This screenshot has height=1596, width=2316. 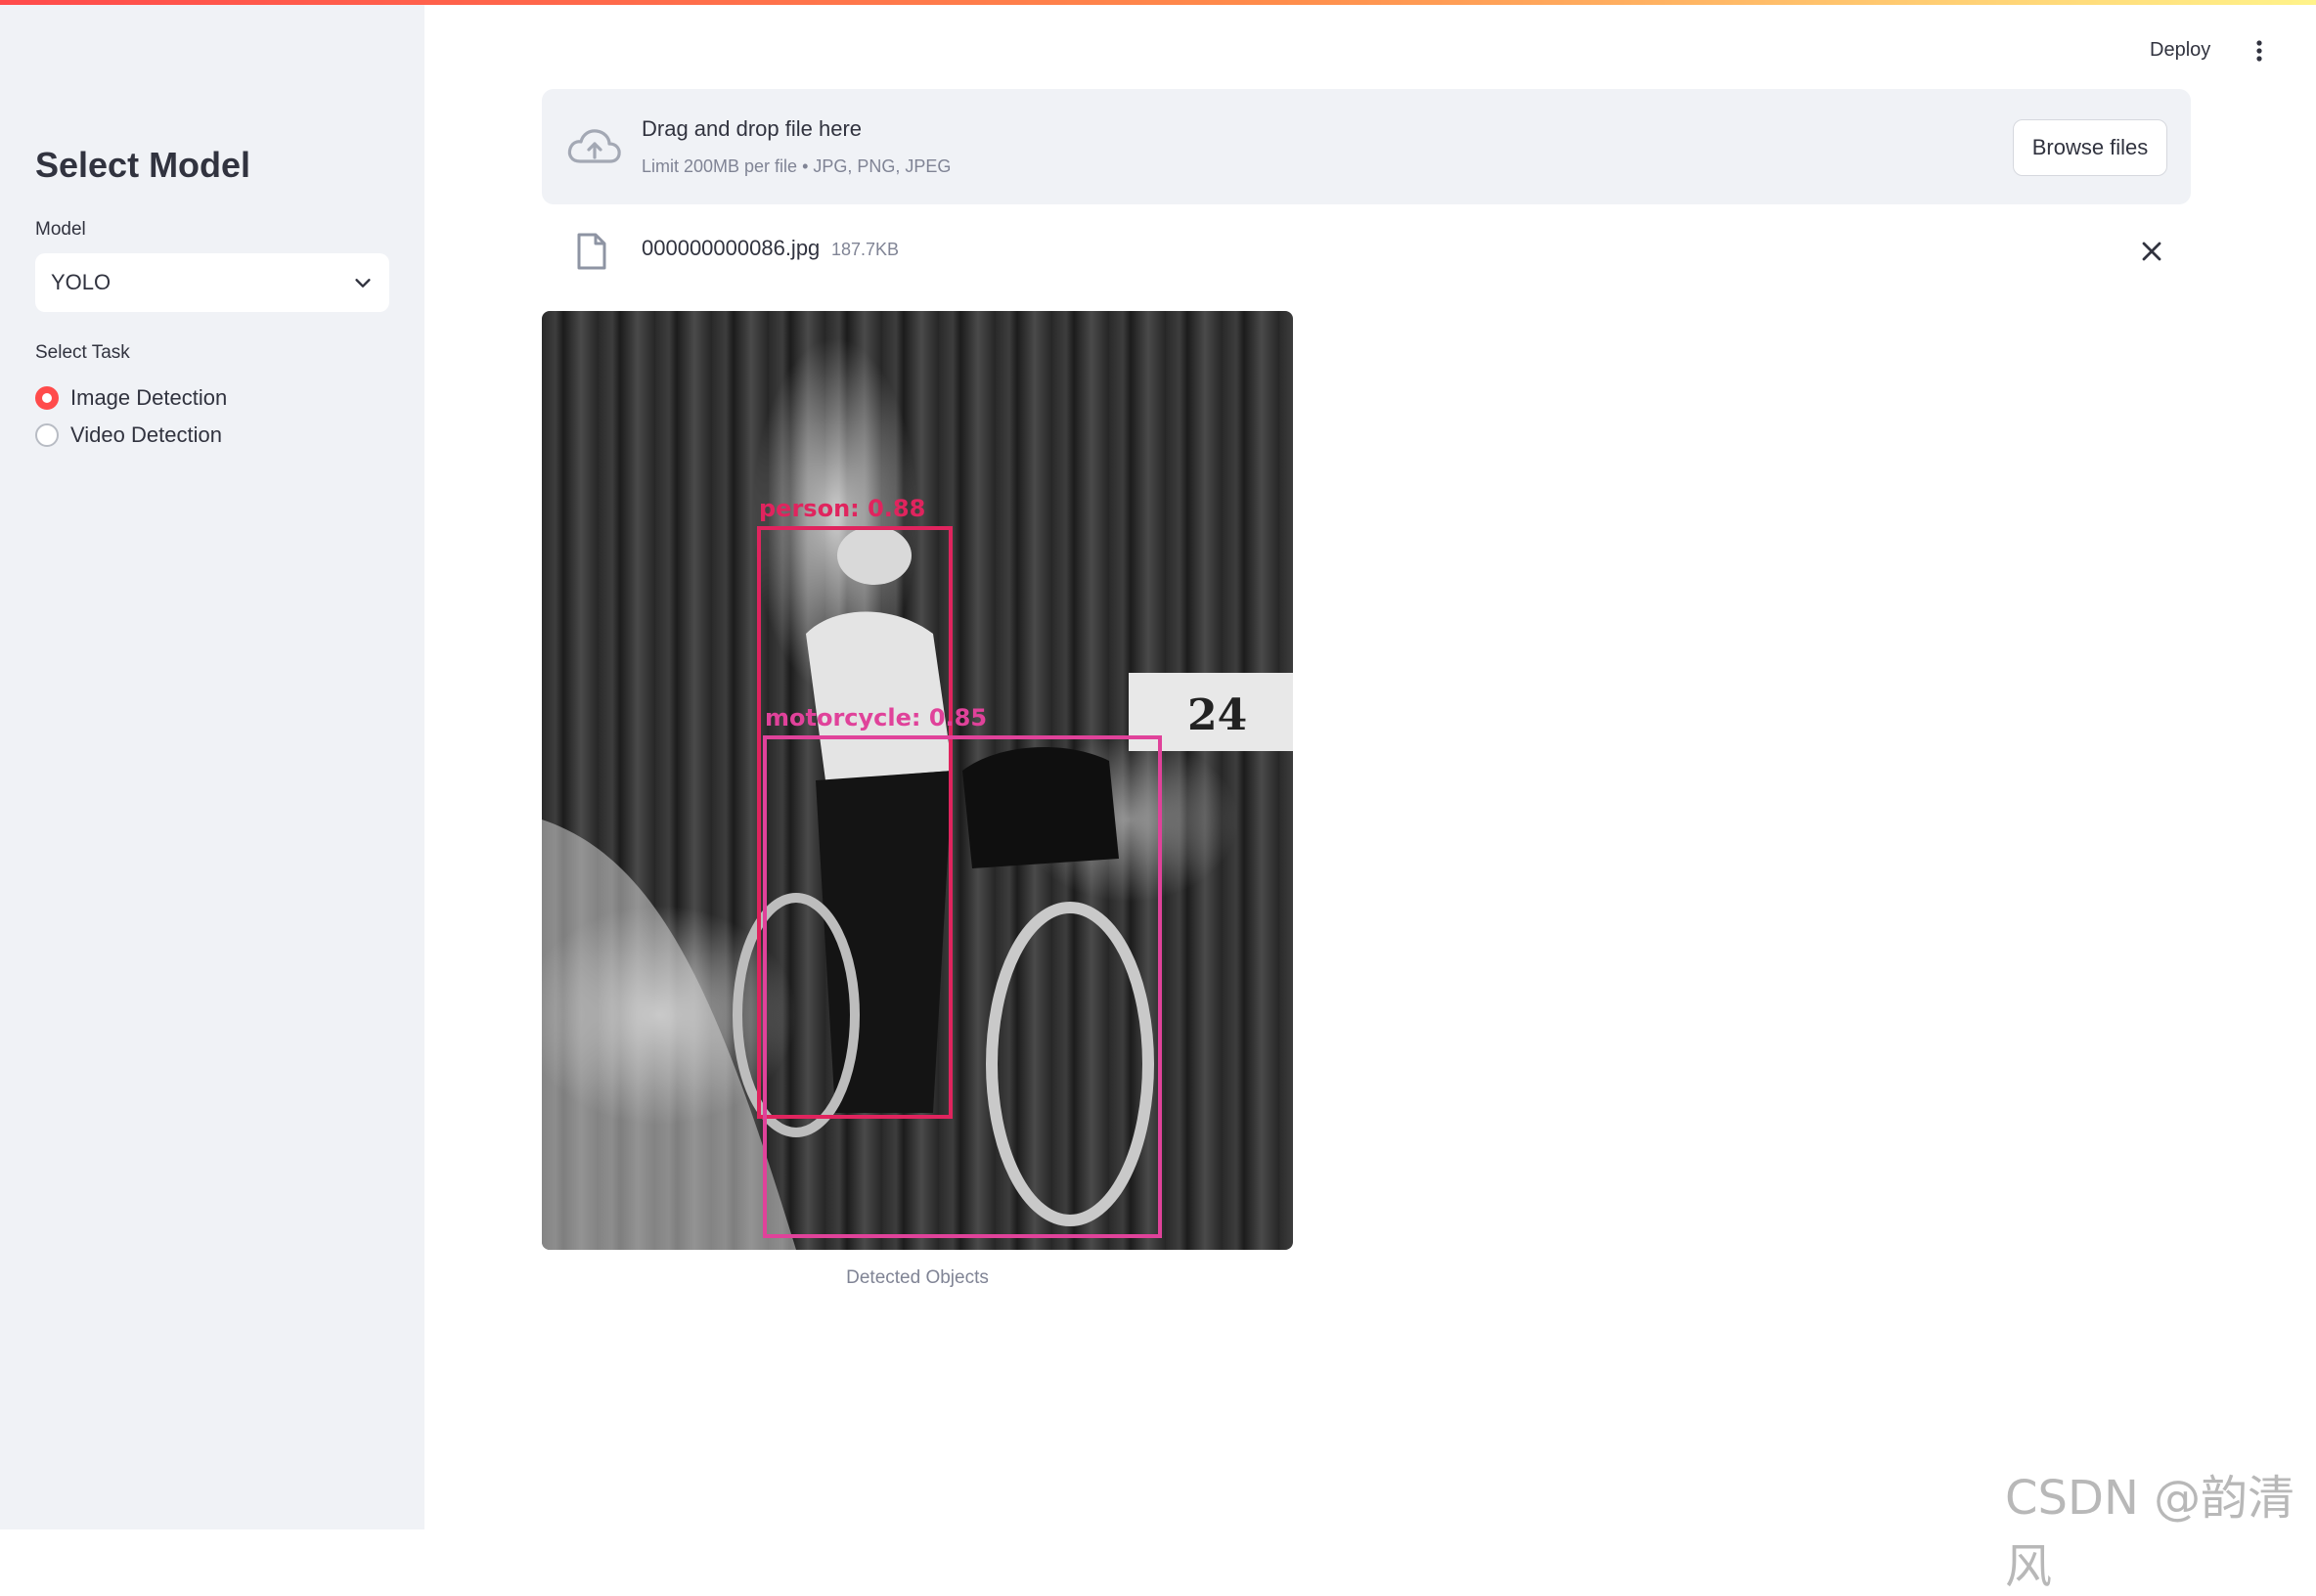 I want to click on kebab-menu-icon, so click(x=2259, y=51).